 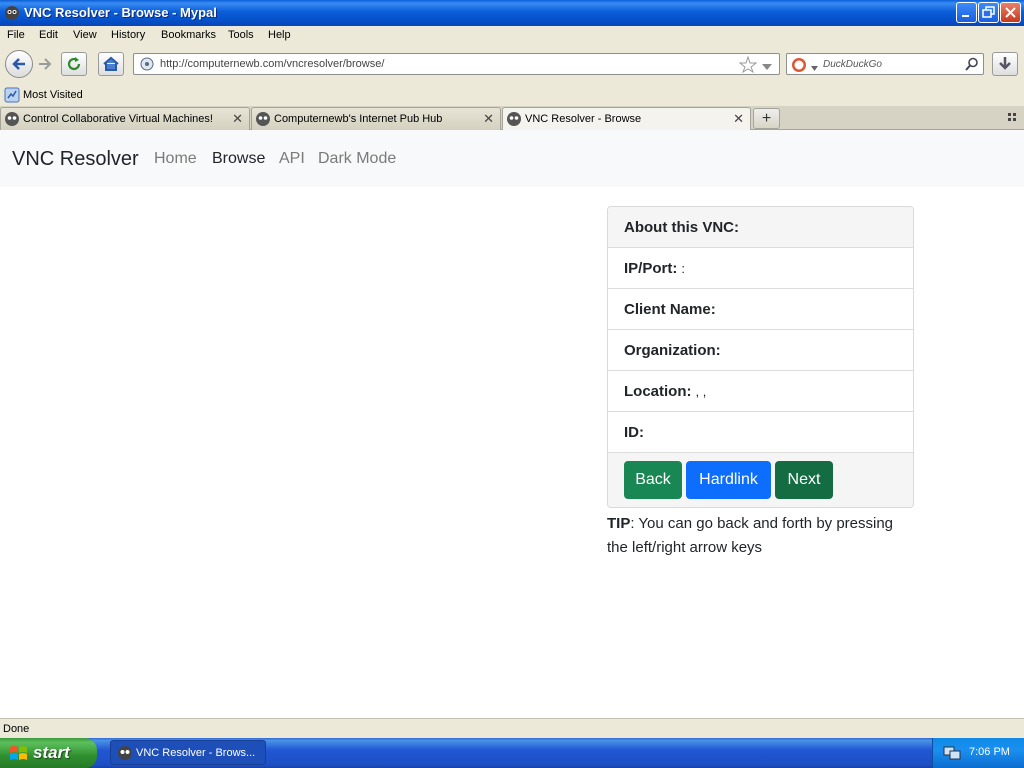 I want to click on start-label: start, so click(x=51, y=752).